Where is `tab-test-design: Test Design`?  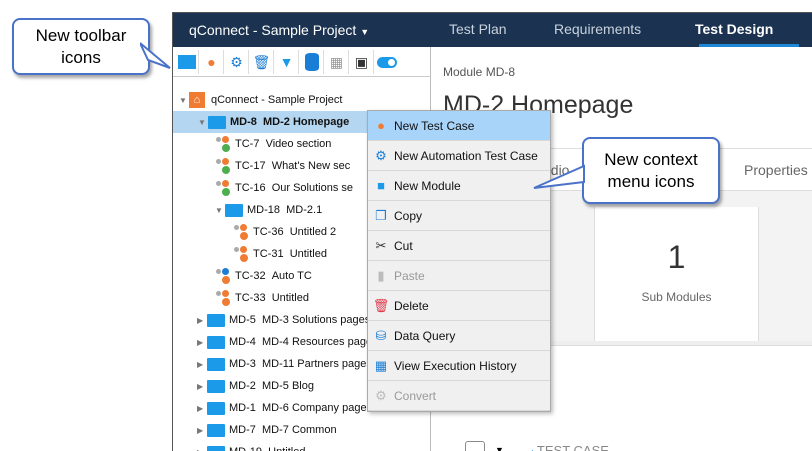
tab-test-design: Test Design is located at coordinates (734, 29).